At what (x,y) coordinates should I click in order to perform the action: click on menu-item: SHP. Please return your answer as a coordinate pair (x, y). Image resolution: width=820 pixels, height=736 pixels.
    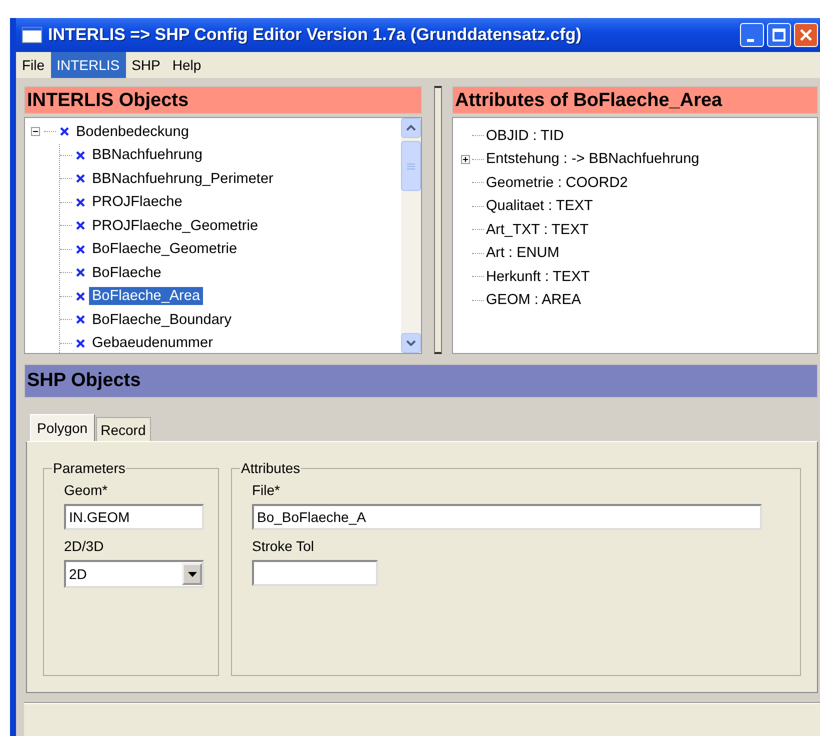
    Looking at the image, I should click on (146, 65).